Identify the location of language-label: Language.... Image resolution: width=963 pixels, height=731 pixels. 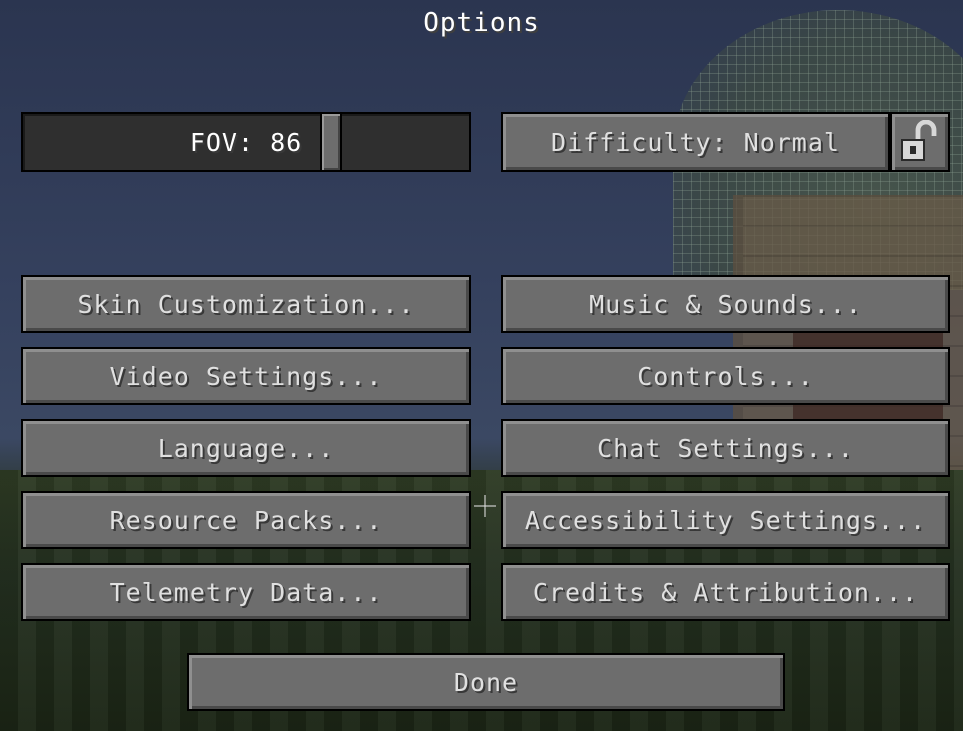
(246, 448).